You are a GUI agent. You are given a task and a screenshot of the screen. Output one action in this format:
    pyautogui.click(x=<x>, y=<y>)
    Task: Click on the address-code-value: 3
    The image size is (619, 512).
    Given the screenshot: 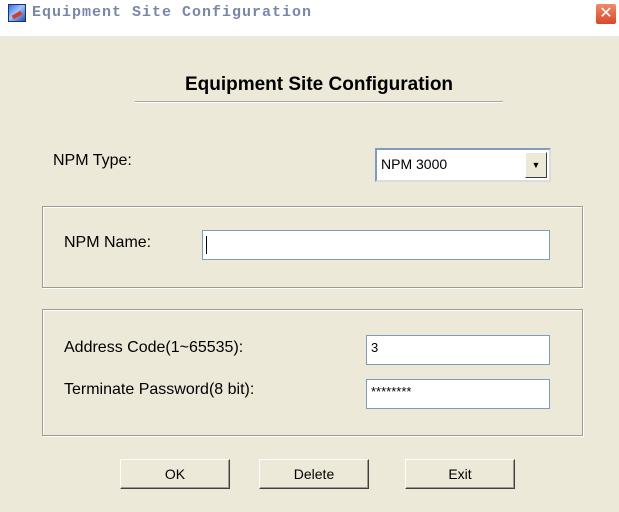 What is the action you would take?
    pyautogui.click(x=375, y=347)
    